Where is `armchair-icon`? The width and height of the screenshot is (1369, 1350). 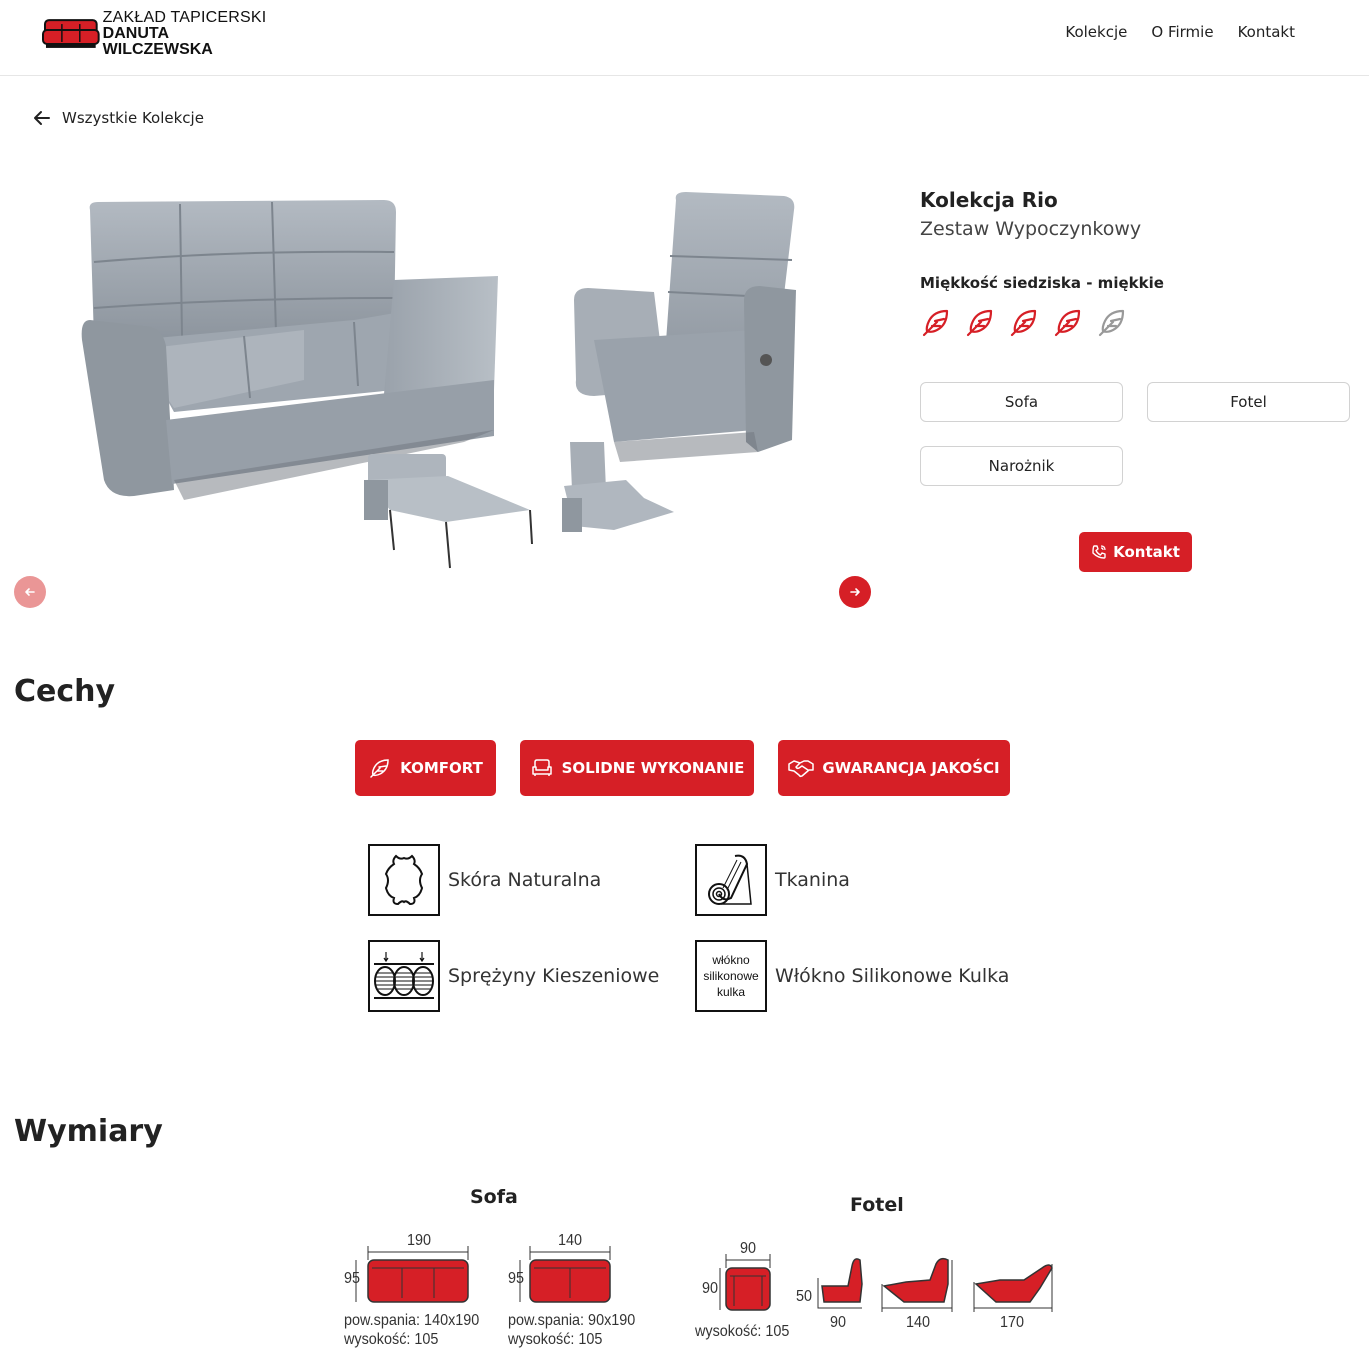
armchair-icon is located at coordinates (541, 767).